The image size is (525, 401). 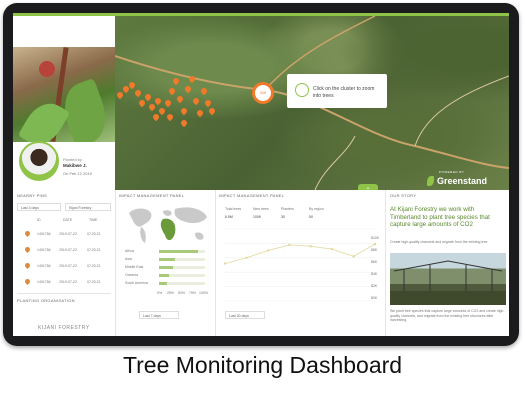 What do you see at coordinates (64, 94) in the screenshot?
I see `tree-photo` at bounding box center [64, 94].